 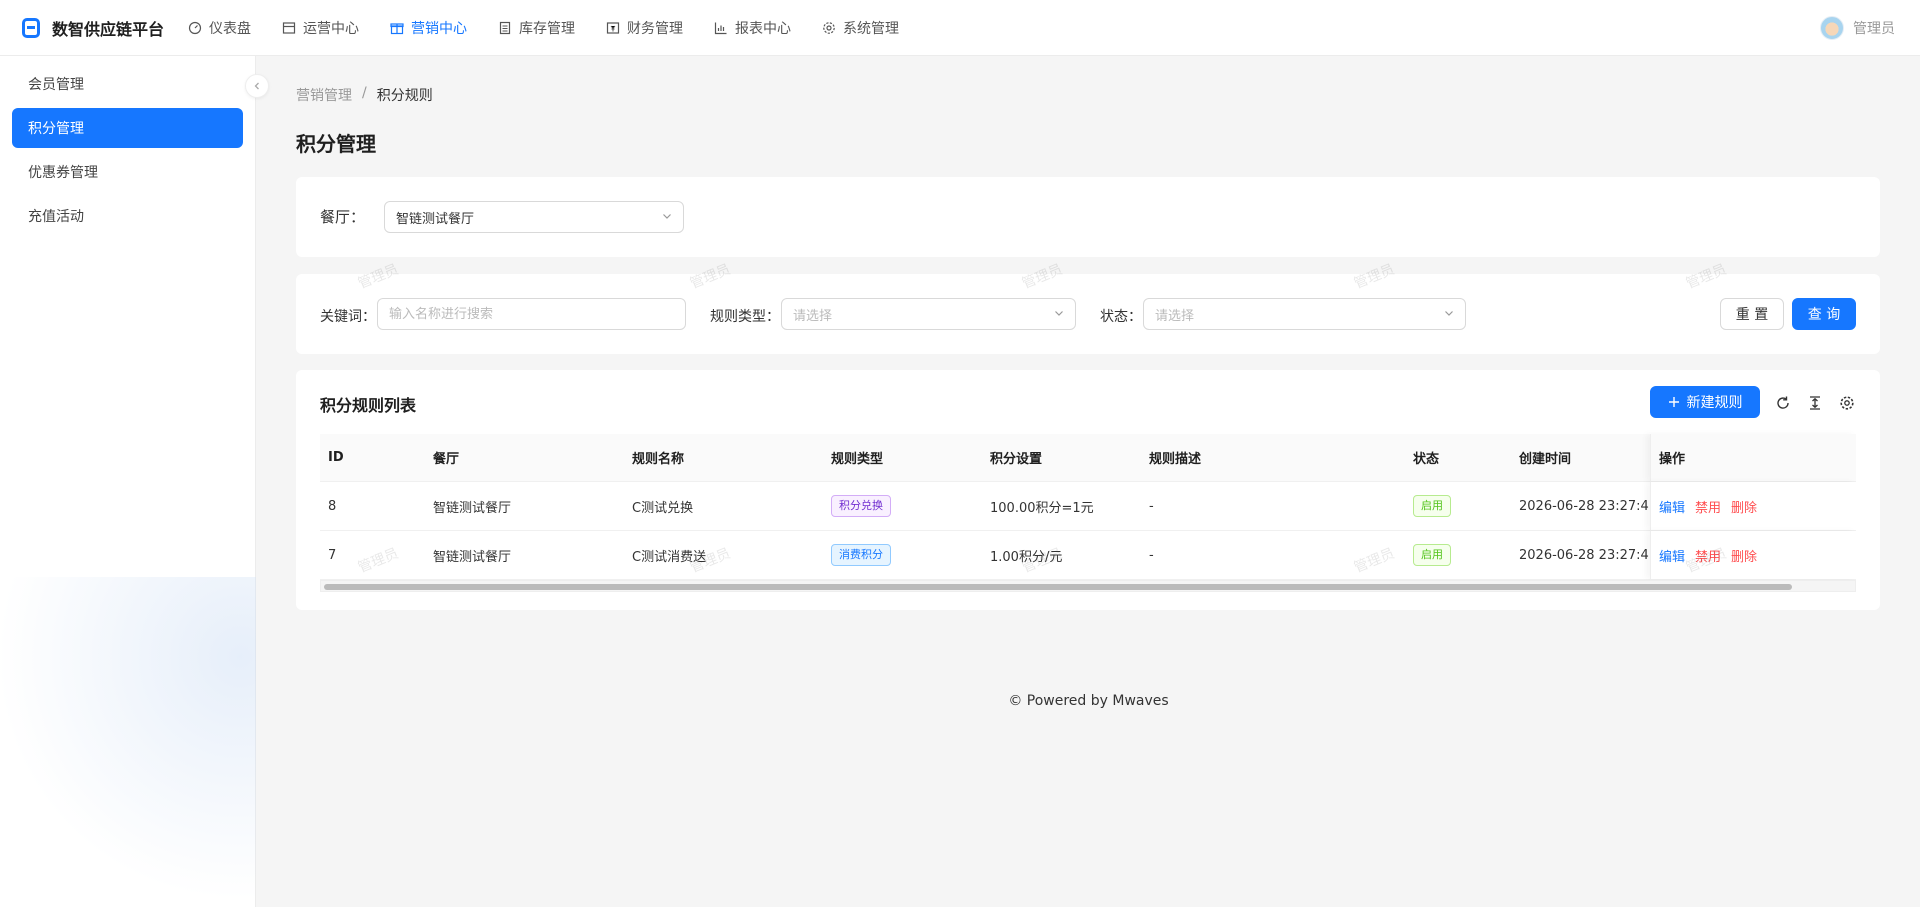 What do you see at coordinates (1458, 506) in the screenshot?
I see `cell-status: 启用` at bounding box center [1458, 506].